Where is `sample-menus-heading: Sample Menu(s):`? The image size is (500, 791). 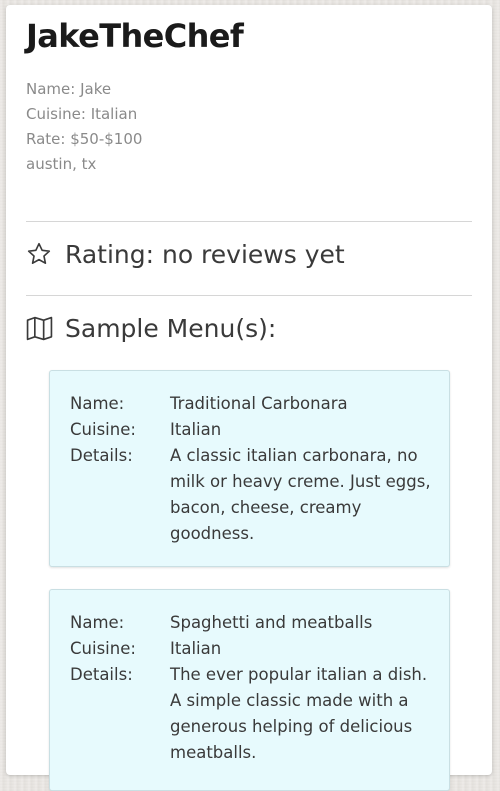 sample-menus-heading: Sample Menu(s): is located at coordinates (151, 328).